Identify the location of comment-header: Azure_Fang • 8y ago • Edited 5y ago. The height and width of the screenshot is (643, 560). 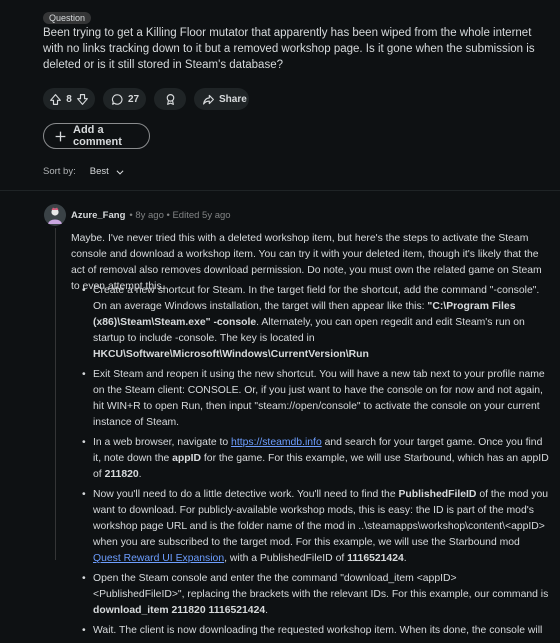
(151, 215).